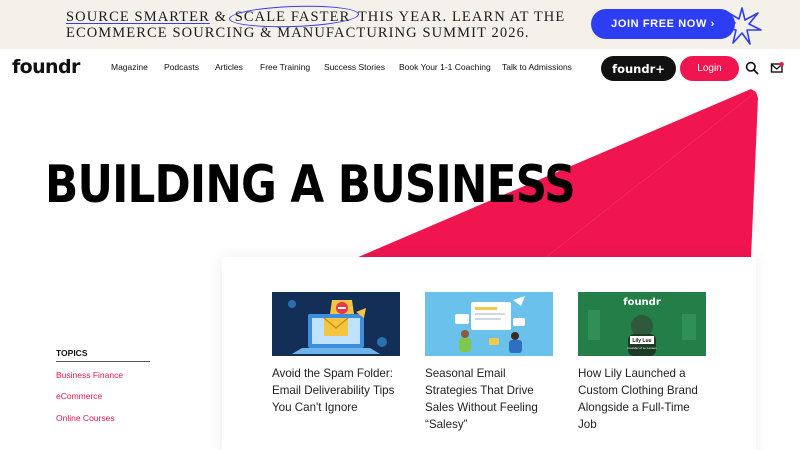 This screenshot has width=800, height=450. Describe the element at coordinates (285, 67) in the screenshot. I see `nav-item-free-training: Free Training` at that location.